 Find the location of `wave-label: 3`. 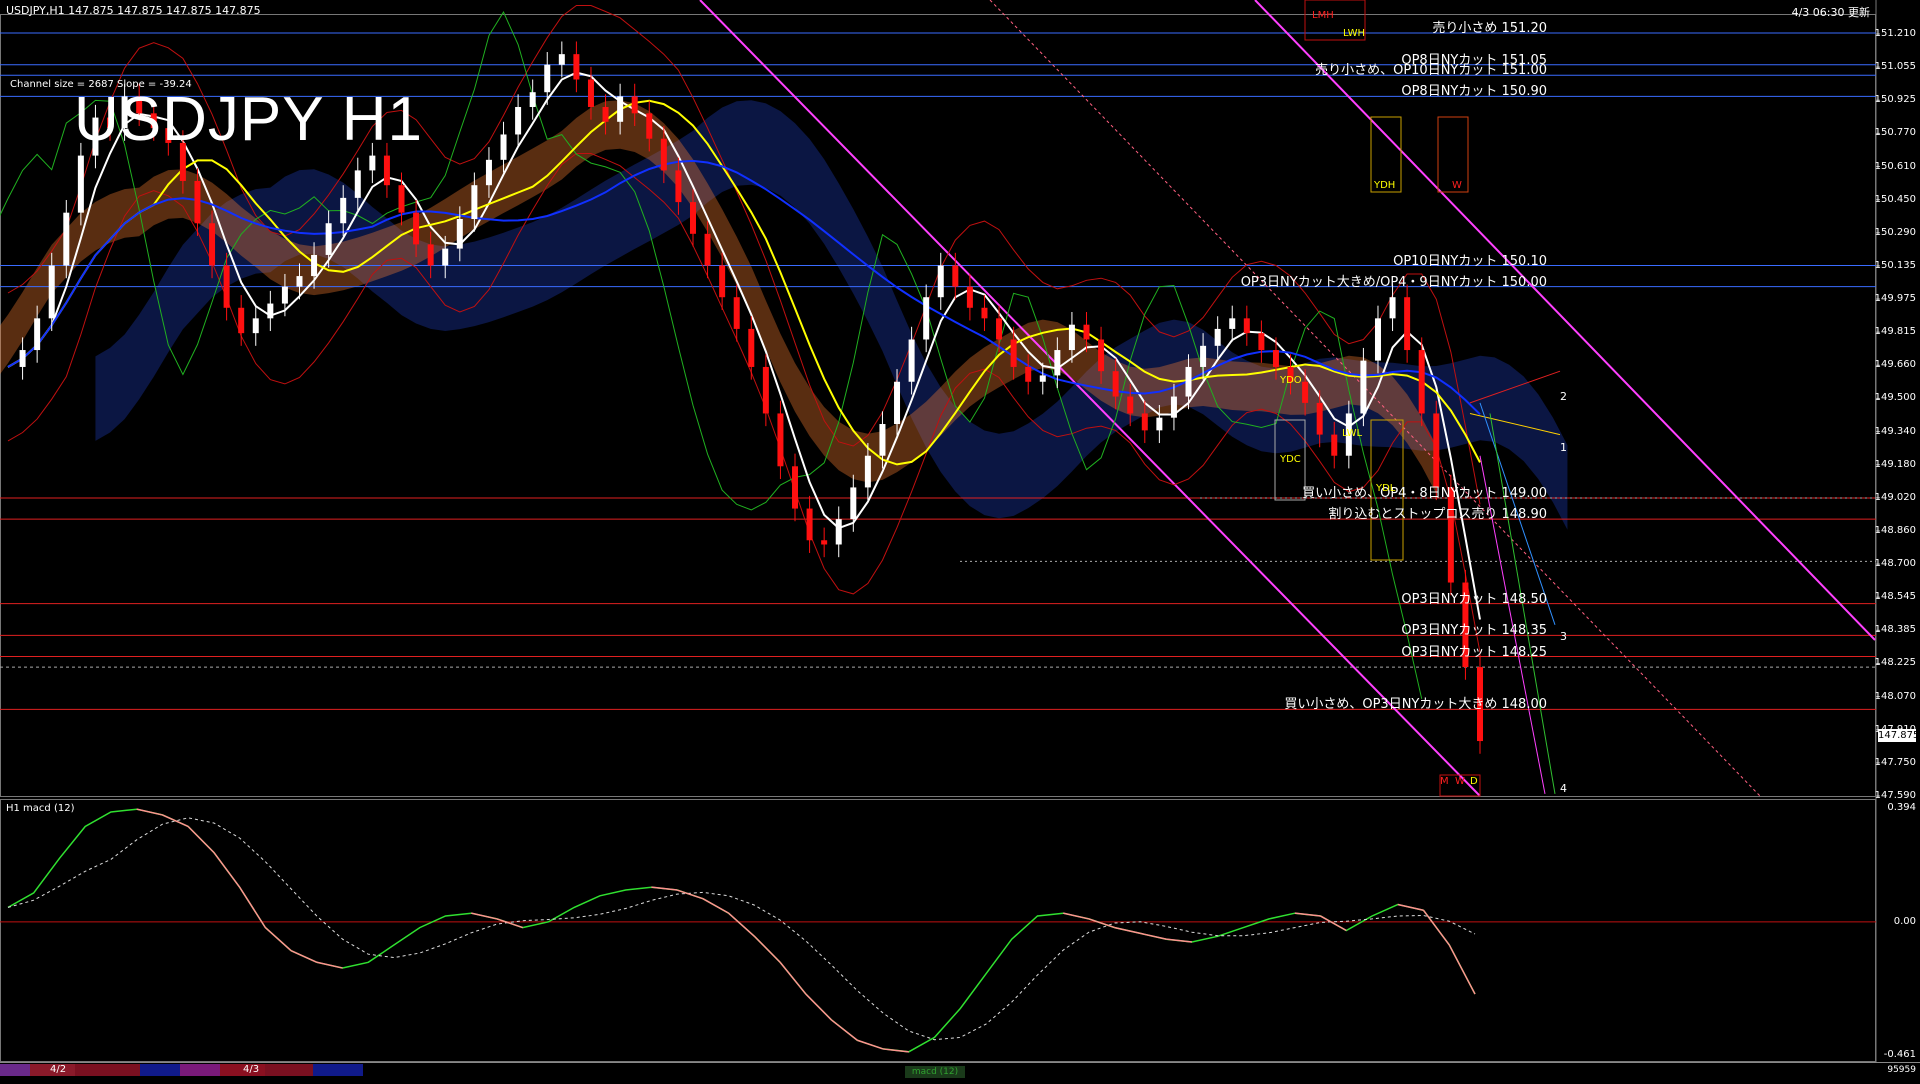

wave-label: 3 is located at coordinates (1563, 636).